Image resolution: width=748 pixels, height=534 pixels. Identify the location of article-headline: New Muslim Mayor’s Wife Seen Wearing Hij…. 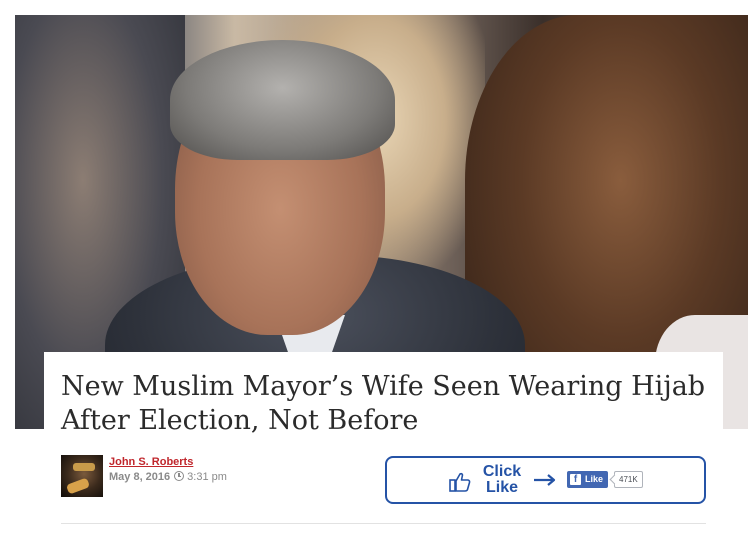
(383, 403).